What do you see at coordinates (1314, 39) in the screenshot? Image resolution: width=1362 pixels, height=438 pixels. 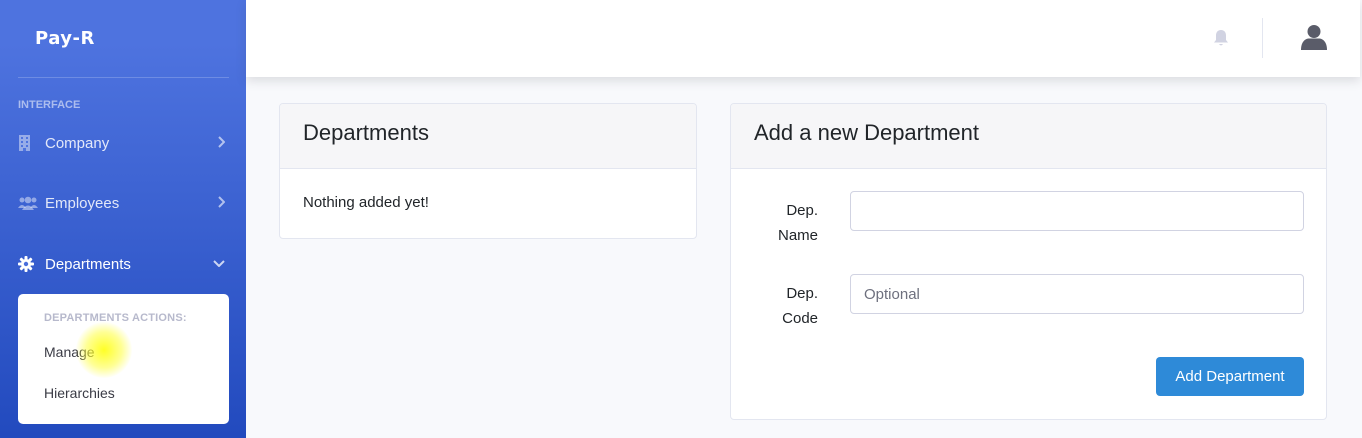 I see `user-avatar-icon` at bounding box center [1314, 39].